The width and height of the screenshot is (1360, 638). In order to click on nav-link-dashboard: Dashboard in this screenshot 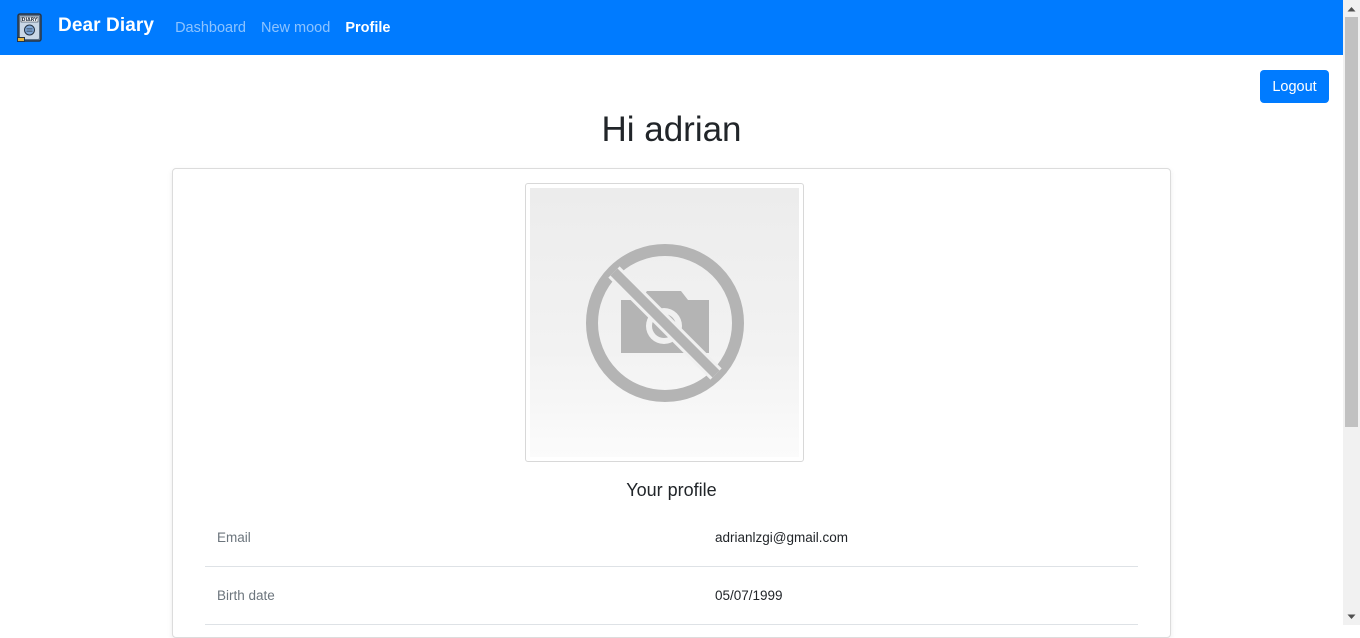, I will do `click(210, 28)`.